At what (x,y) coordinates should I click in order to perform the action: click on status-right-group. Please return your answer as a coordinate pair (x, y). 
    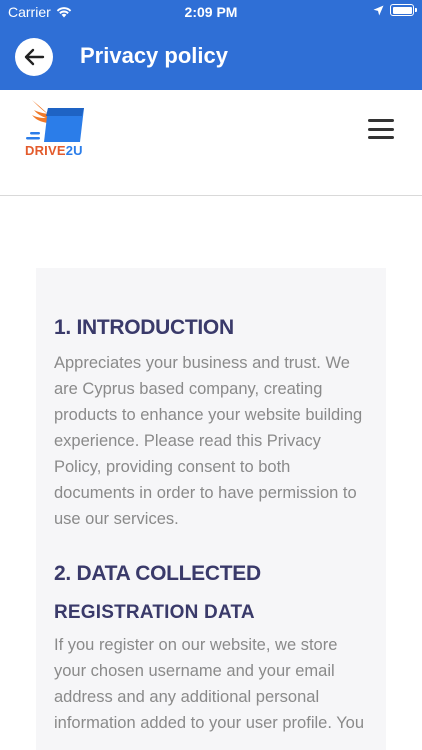
    Looking at the image, I should click on (395, 10).